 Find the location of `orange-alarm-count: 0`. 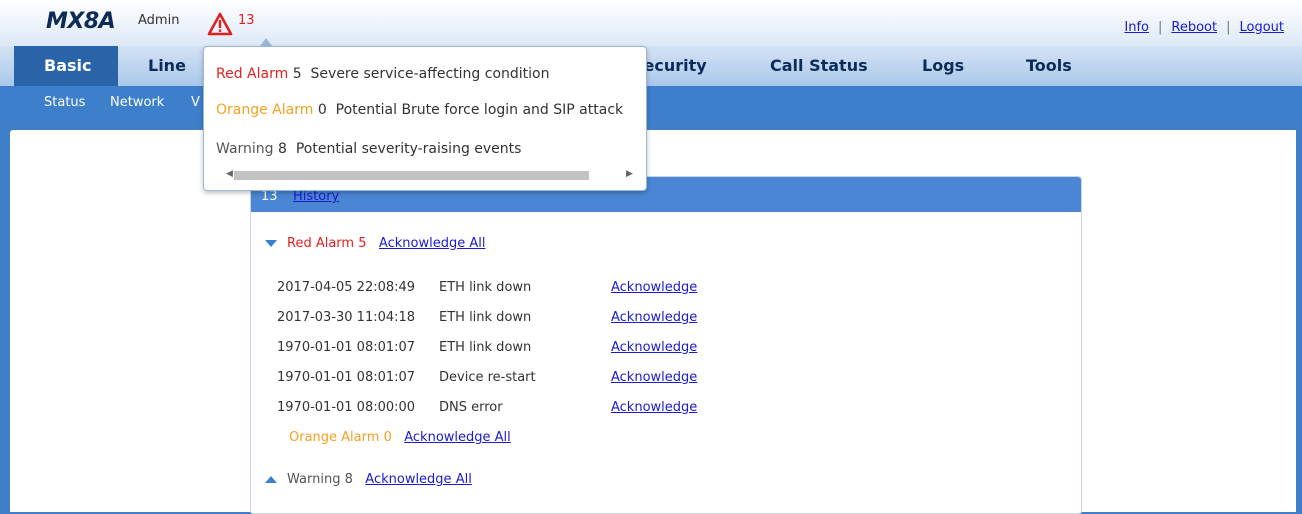

orange-alarm-count: 0 is located at coordinates (387, 437).